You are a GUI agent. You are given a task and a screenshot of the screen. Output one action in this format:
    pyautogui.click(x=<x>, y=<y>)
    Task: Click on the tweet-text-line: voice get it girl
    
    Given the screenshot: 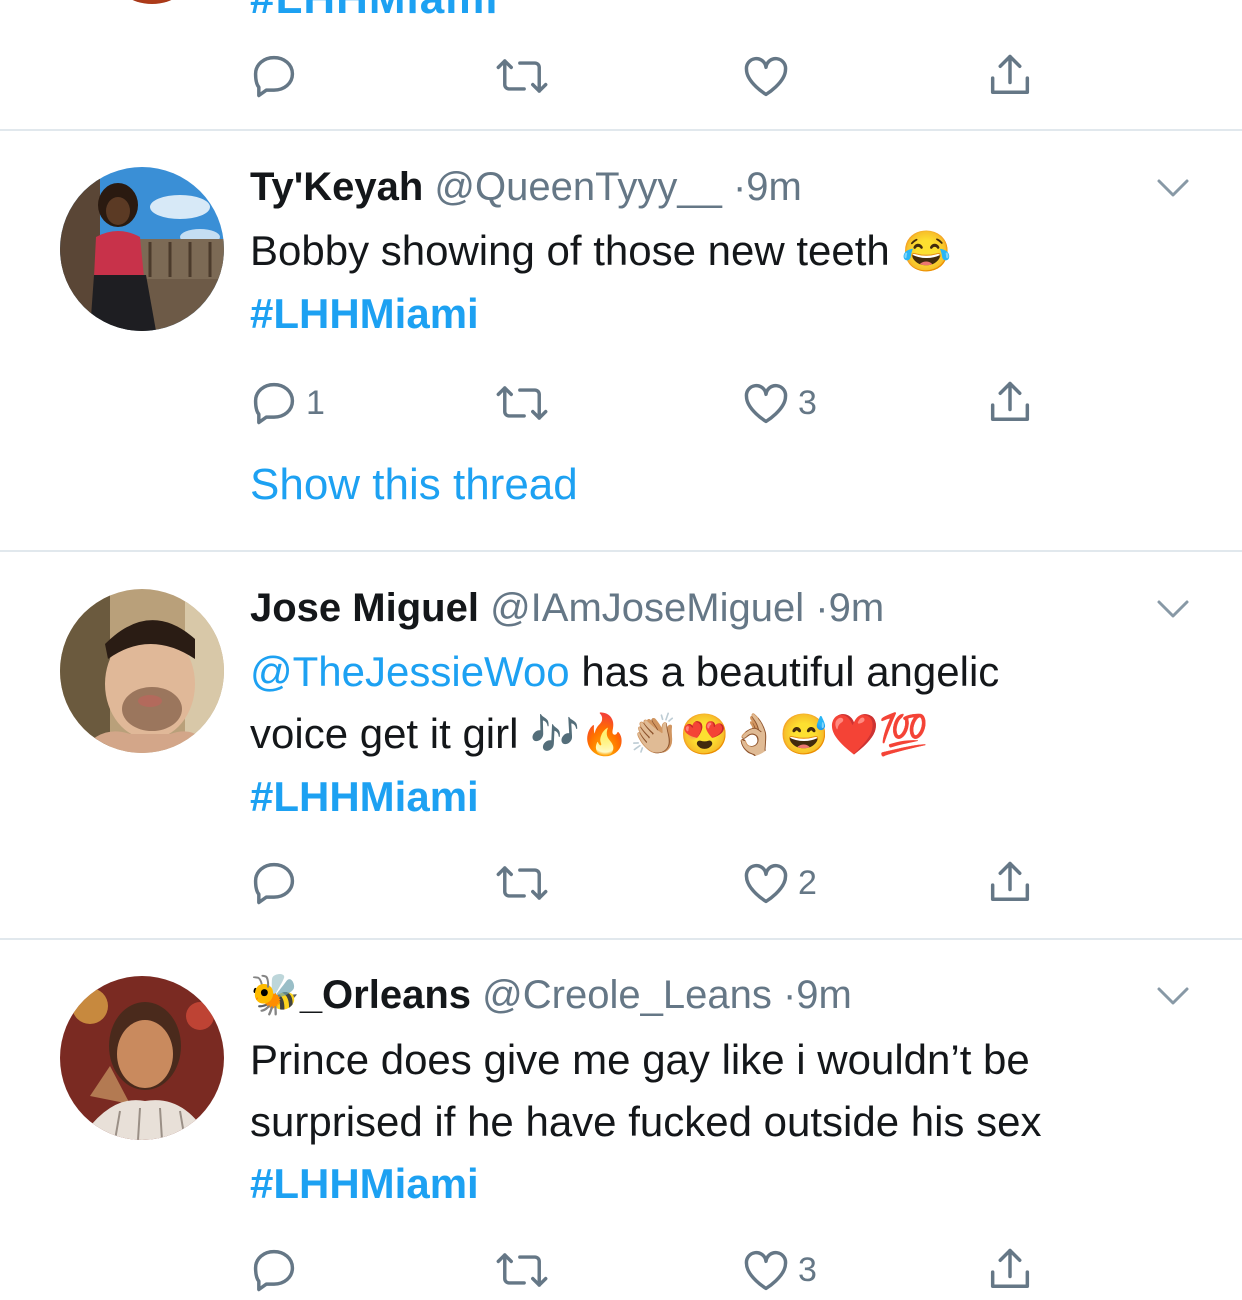 What is the action you would take?
    pyautogui.click(x=384, y=733)
    